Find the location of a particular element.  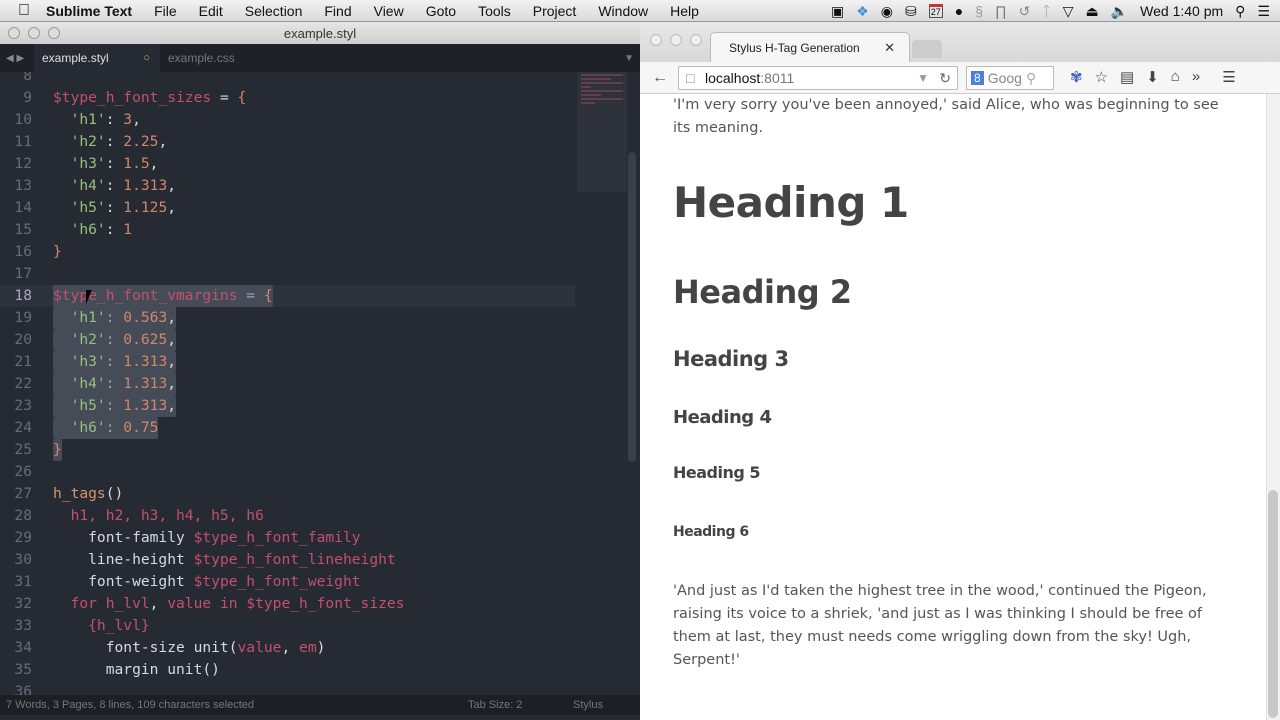

page-scrollbar-thumb is located at coordinates (1273, 604).